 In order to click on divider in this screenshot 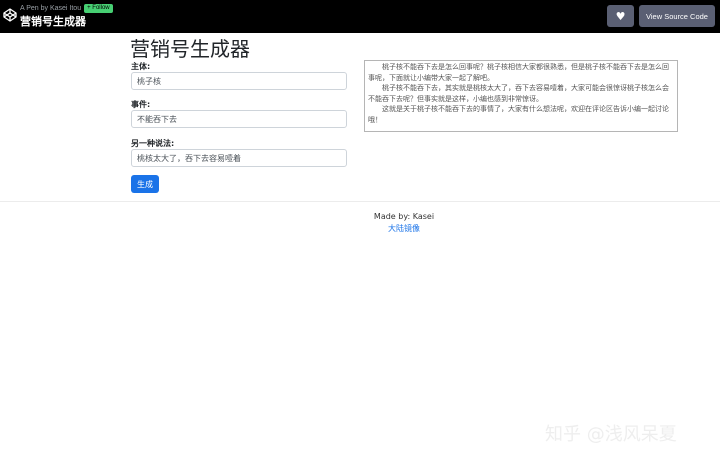, I will do `click(360, 201)`.